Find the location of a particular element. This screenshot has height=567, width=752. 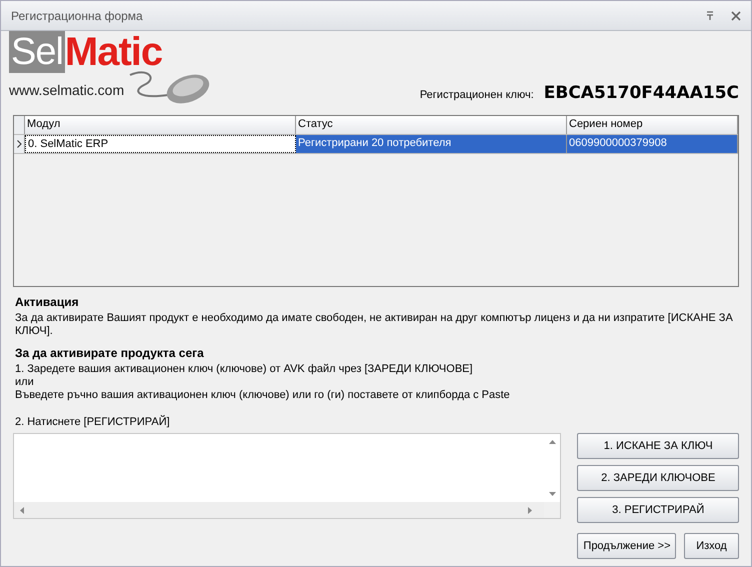

close-icon is located at coordinates (736, 15).